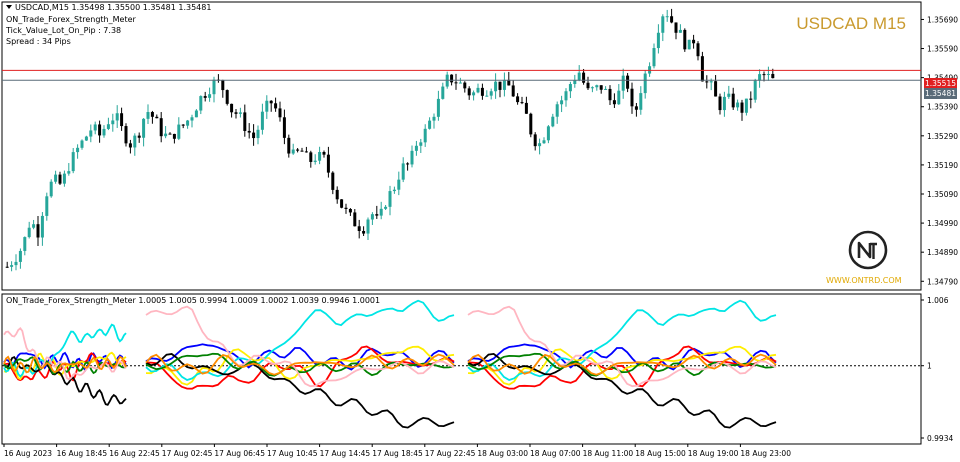 This screenshot has height=462, width=960. What do you see at coordinates (940, 93) in the screenshot?
I see `bid-price-tag: 1.35481` at bounding box center [940, 93].